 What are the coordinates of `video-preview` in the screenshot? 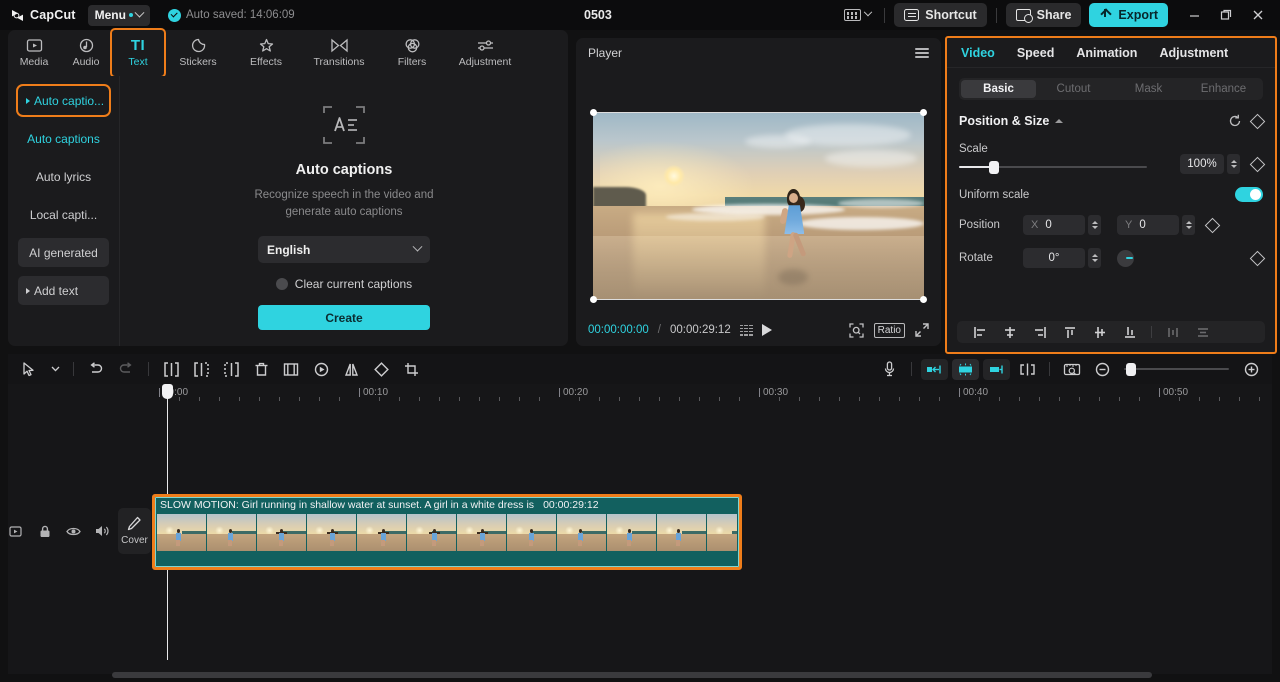 It's located at (758, 206).